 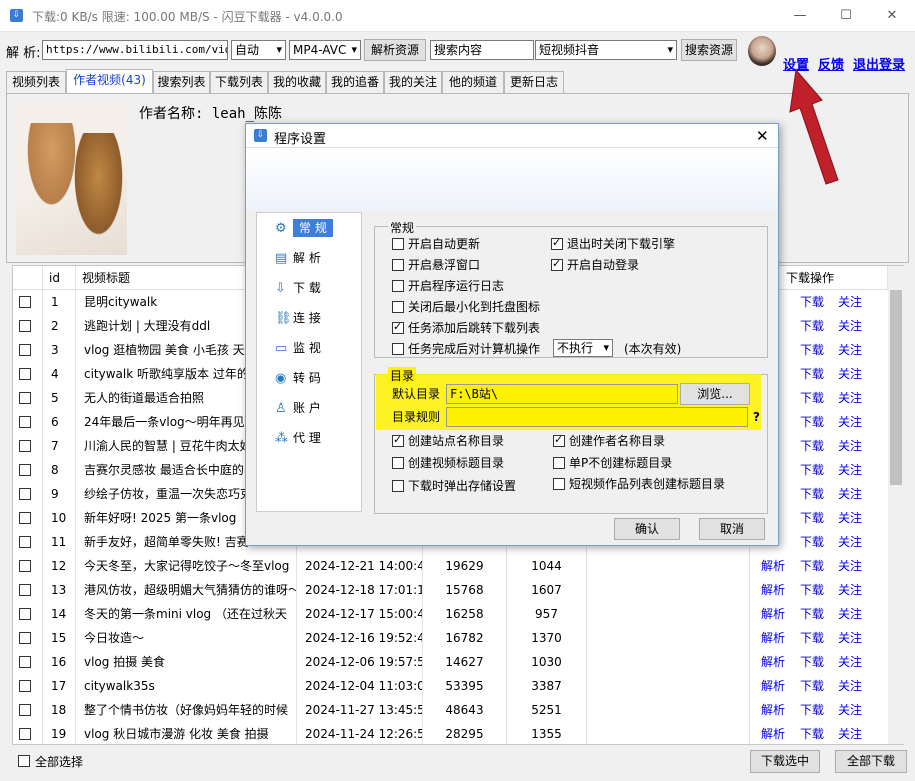 I want to click on option-site-dir: 创建站点名称目录, so click(x=448, y=440).